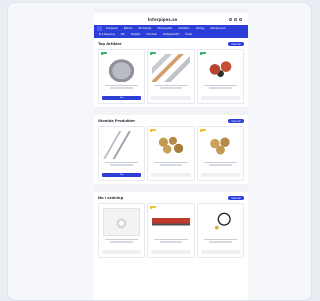  I want to click on cart-icon, so click(240, 19).